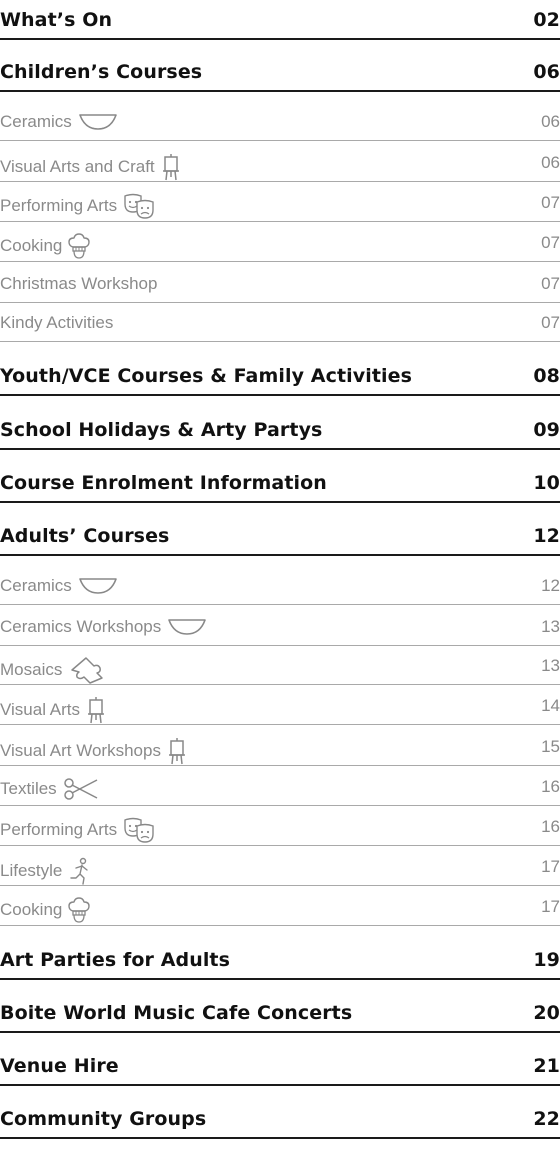 The height and width of the screenshot is (1162, 560). I want to click on toc-entry-youth-vce: Youth/VCE Courses & Family Activities 08, so click(280, 378).